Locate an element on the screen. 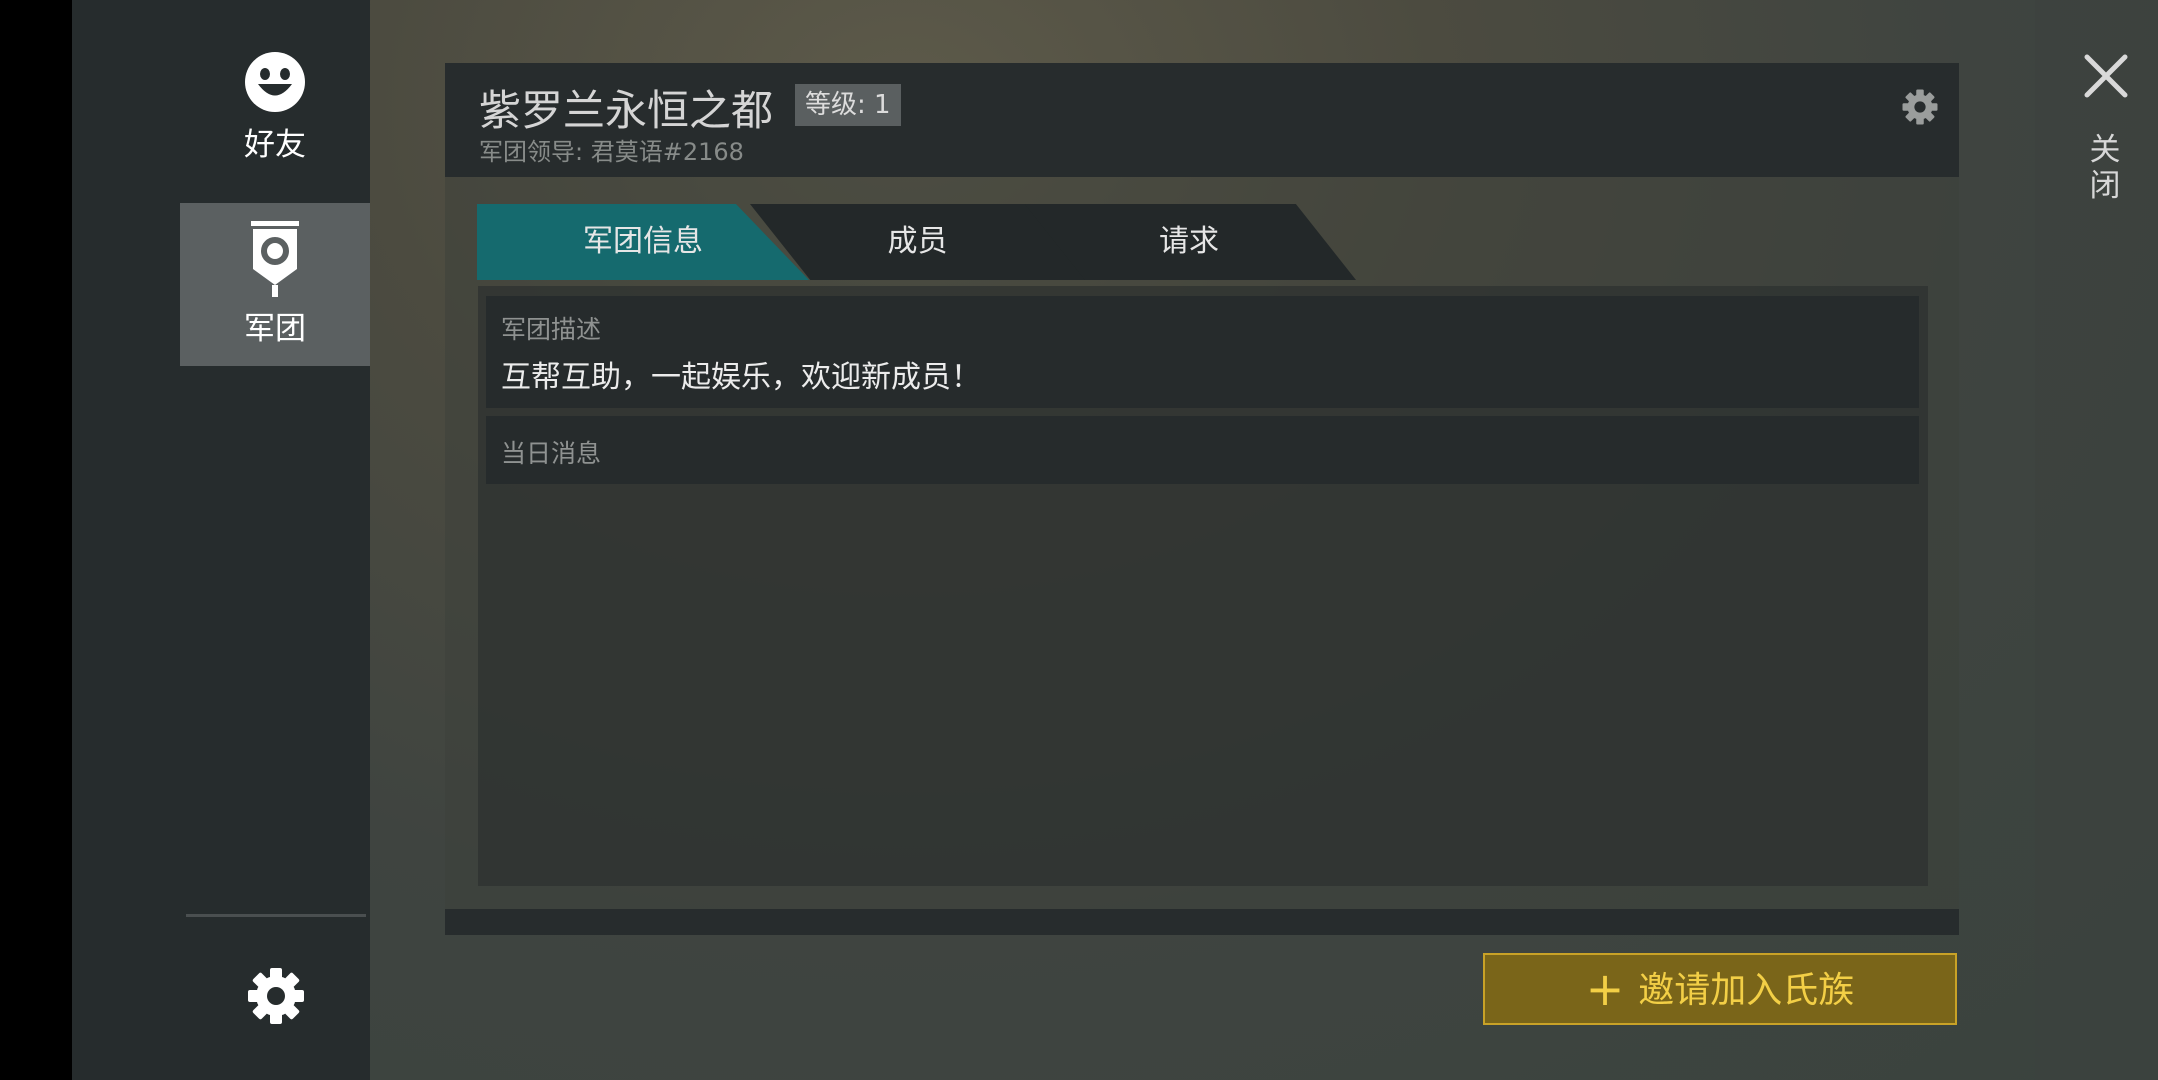 Image resolution: width=2158 pixels, height=1080 pixels. motd-row: 当日消息 is located at coordinates (1202, 450).